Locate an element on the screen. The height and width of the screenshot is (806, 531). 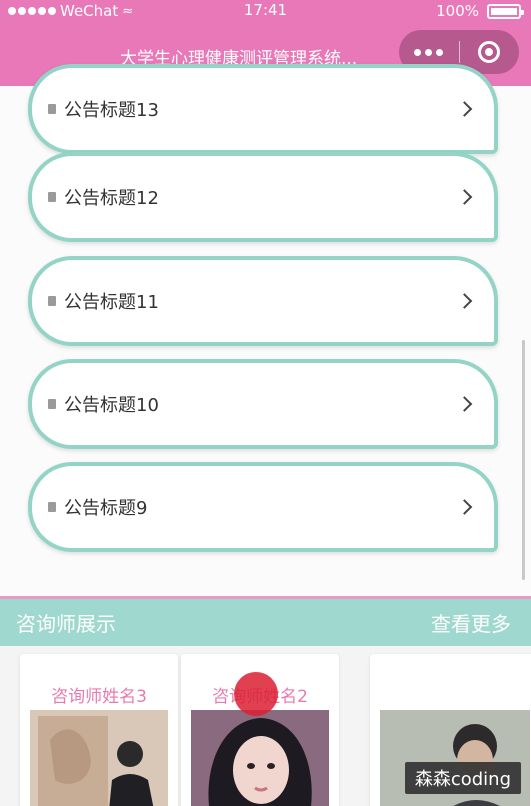
view-more-link: 查看更多 is located at coordinates (471, 622).